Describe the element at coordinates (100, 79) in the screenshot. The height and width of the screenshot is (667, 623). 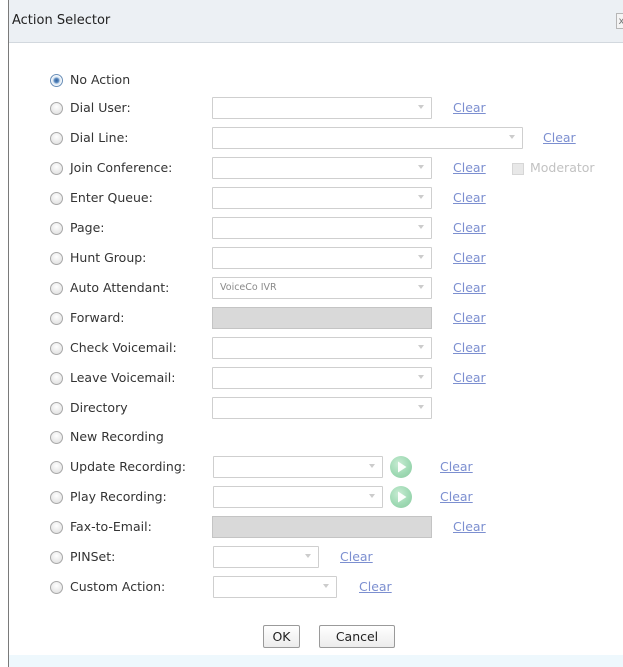
I see `label-no-action: No Action` at that location.